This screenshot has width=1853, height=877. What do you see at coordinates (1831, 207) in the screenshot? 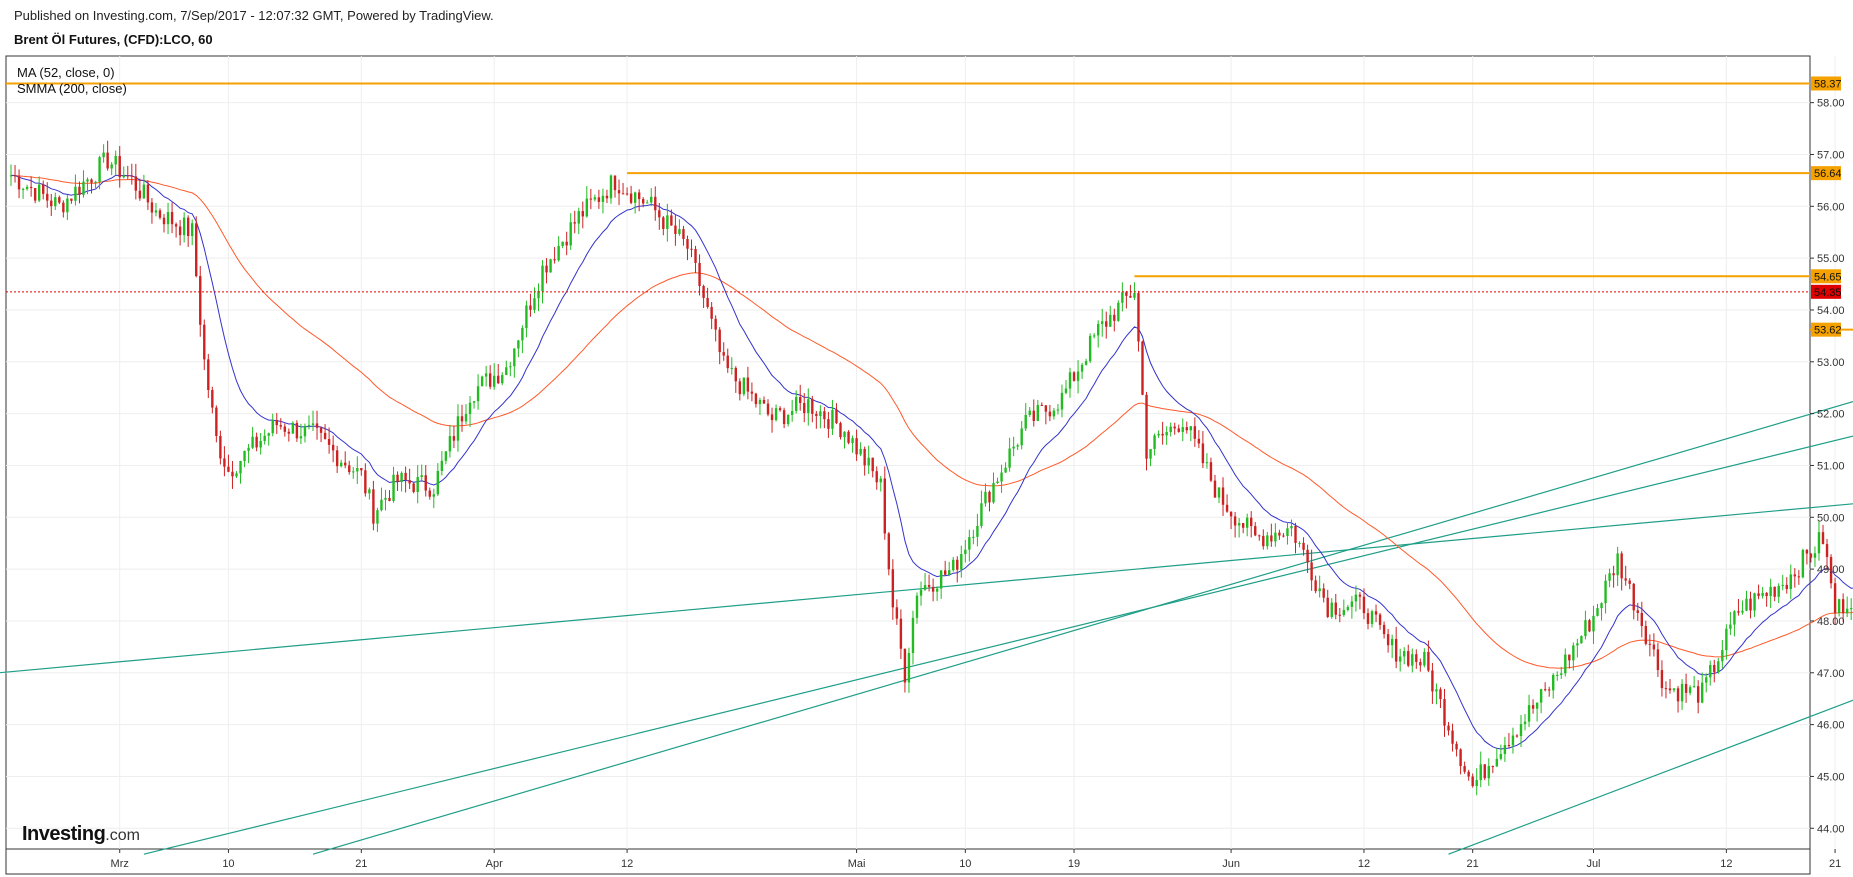
I see `y-tick-label: 56.00` at bounding box center [1831, 207].